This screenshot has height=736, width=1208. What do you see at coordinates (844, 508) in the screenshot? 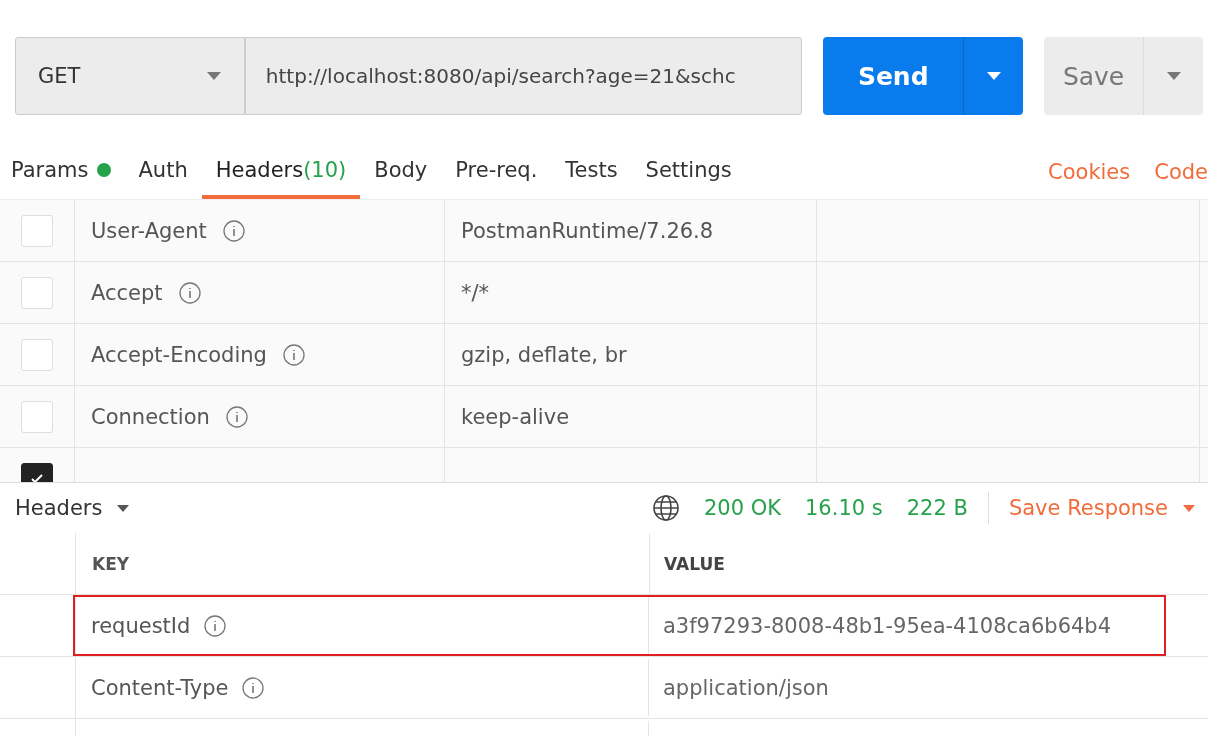
I see `time-text: 16.10 s` at bounding box center [844, 508].